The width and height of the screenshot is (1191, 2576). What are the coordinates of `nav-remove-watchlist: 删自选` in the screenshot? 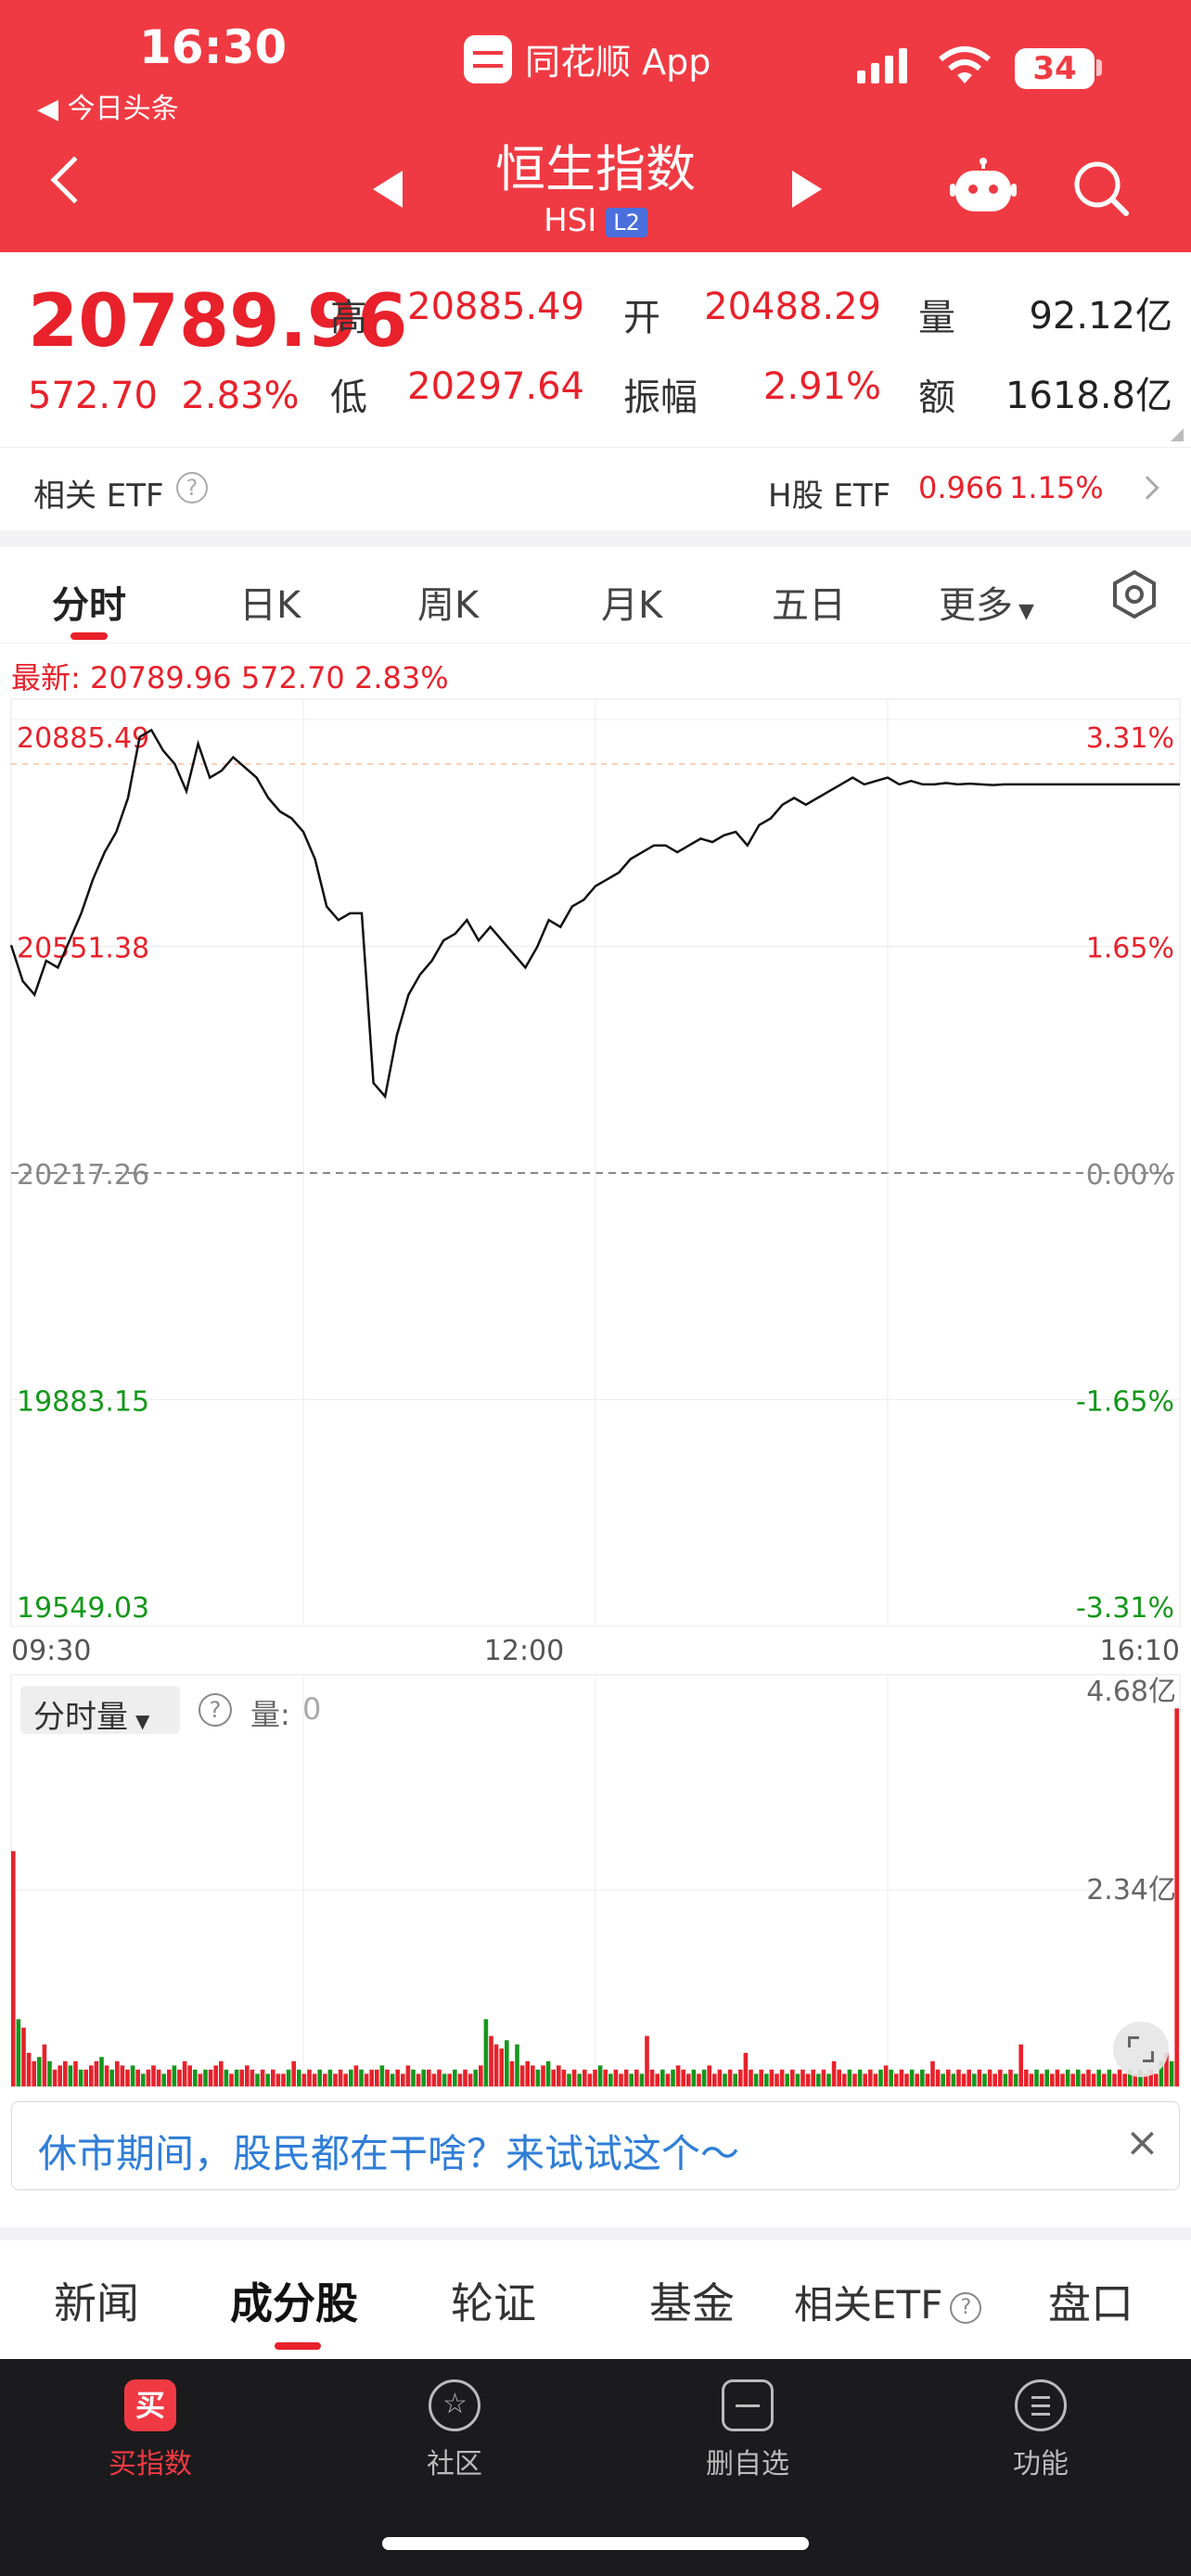 It's located at (747, 2430).